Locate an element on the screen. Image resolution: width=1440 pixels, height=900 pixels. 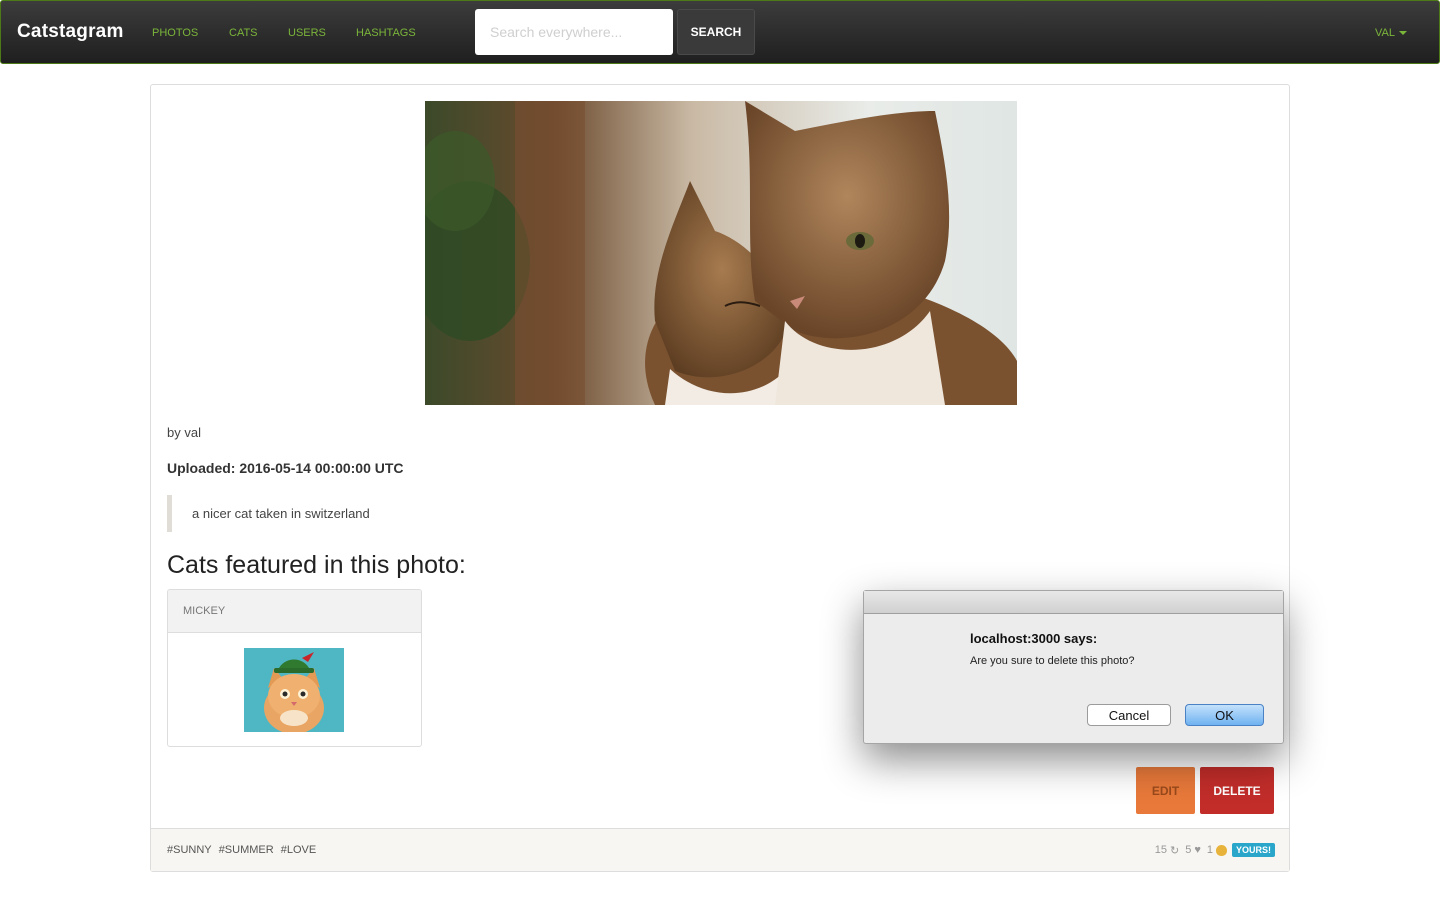
cancel-button: Cancel is located at coordinates (1129, 715).